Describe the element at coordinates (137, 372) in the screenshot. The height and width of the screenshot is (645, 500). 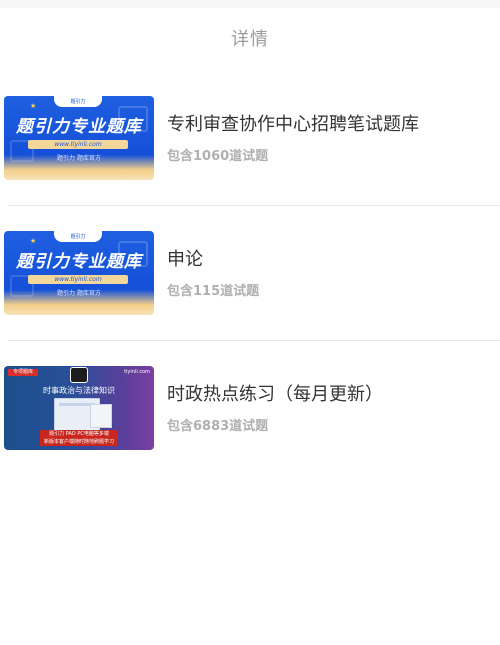
I see `thumbnail-site: tiyinli.com` at that location.